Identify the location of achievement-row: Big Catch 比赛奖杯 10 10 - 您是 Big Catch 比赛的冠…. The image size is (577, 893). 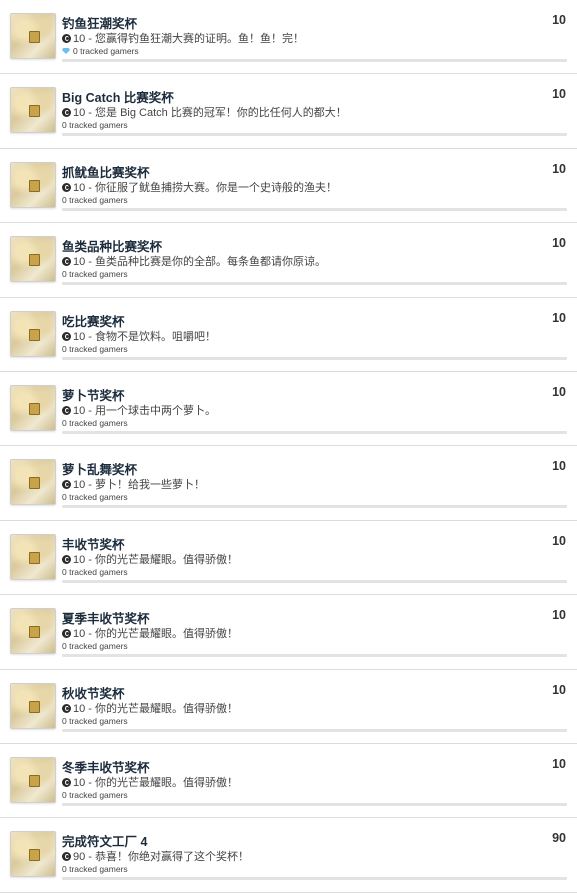
(288, 111).